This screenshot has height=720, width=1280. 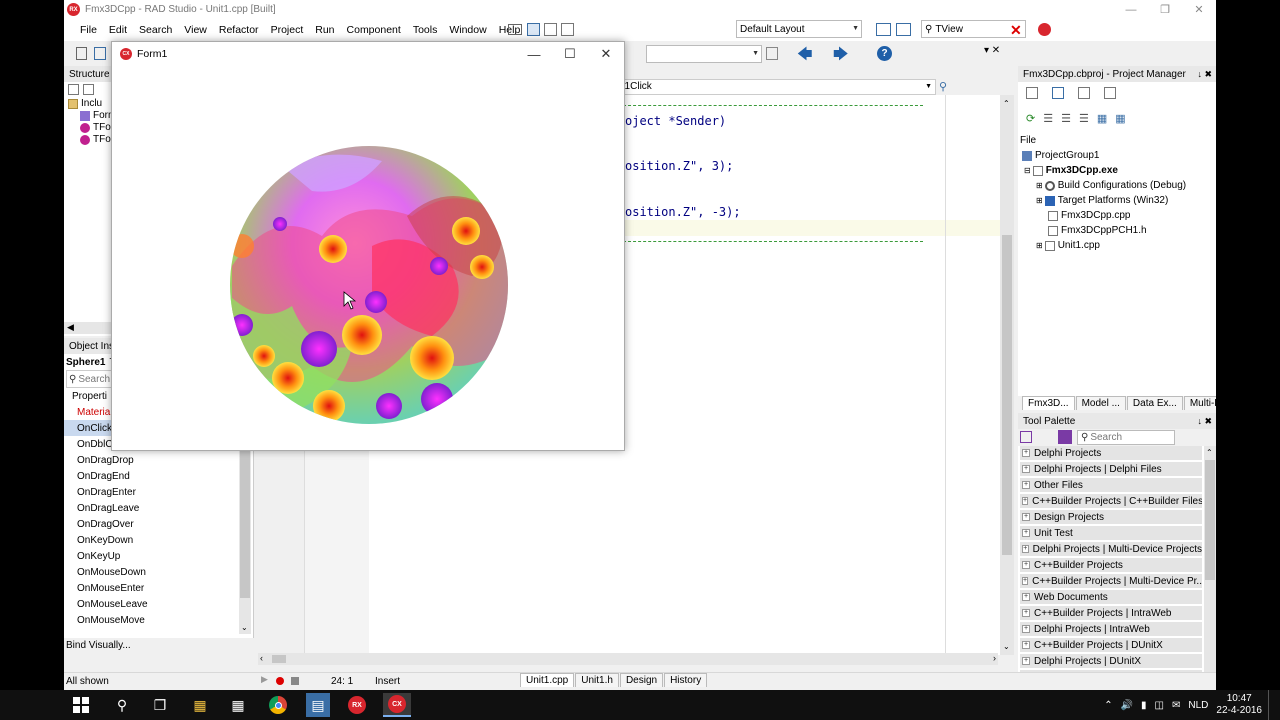 I want to click on expand-icon: ☰, so click(x=1048, y=118).